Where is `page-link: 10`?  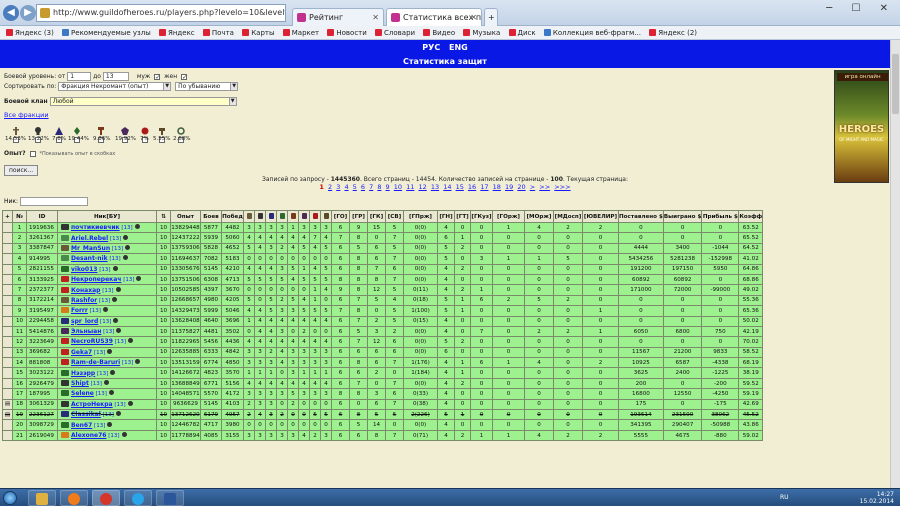
page-link: 10 is located at coordinates (398, 187).